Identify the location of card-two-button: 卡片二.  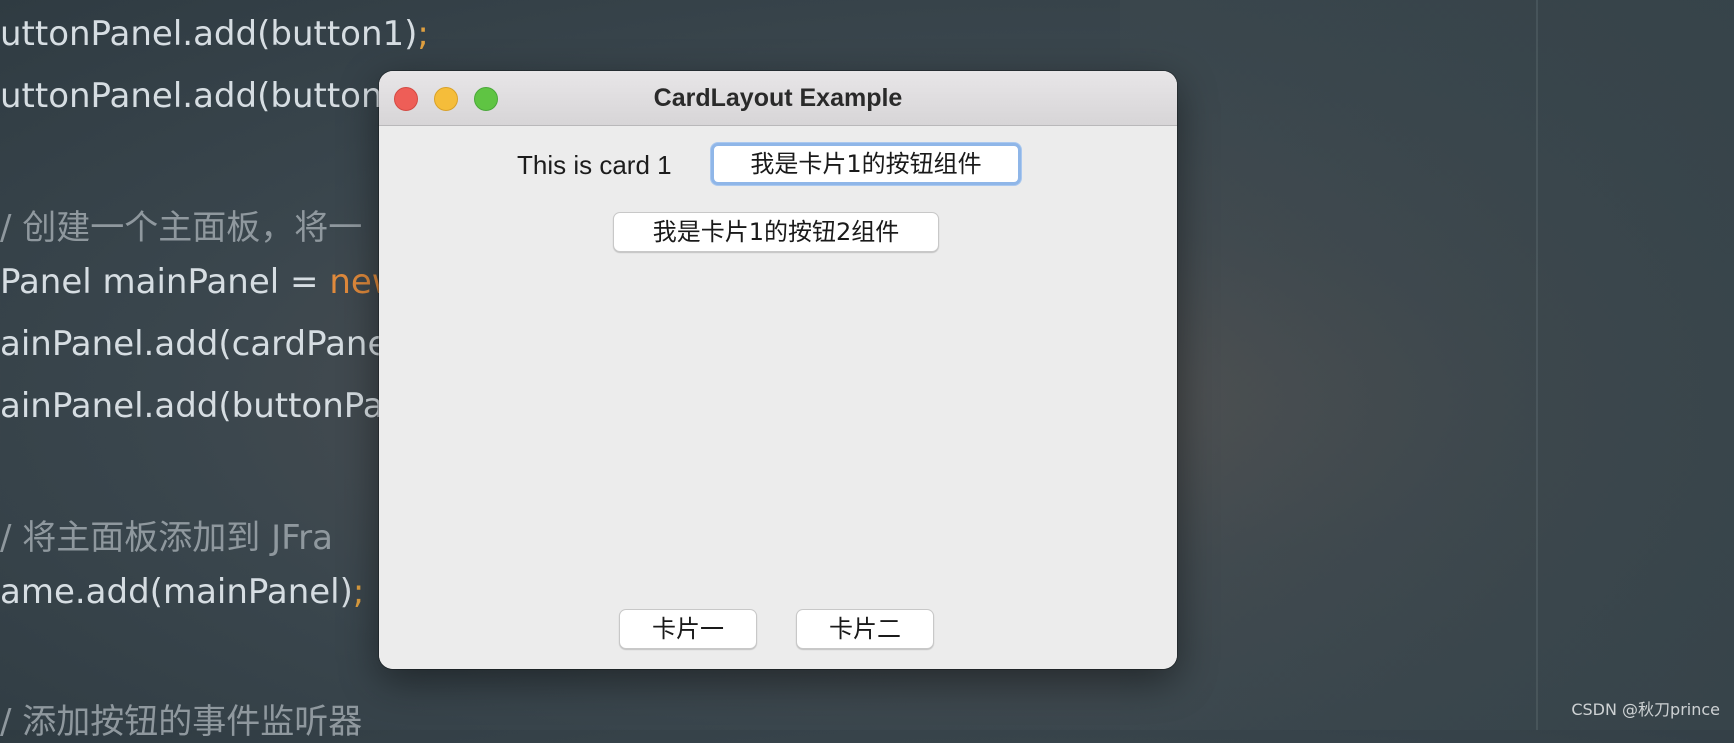
(865, 629).